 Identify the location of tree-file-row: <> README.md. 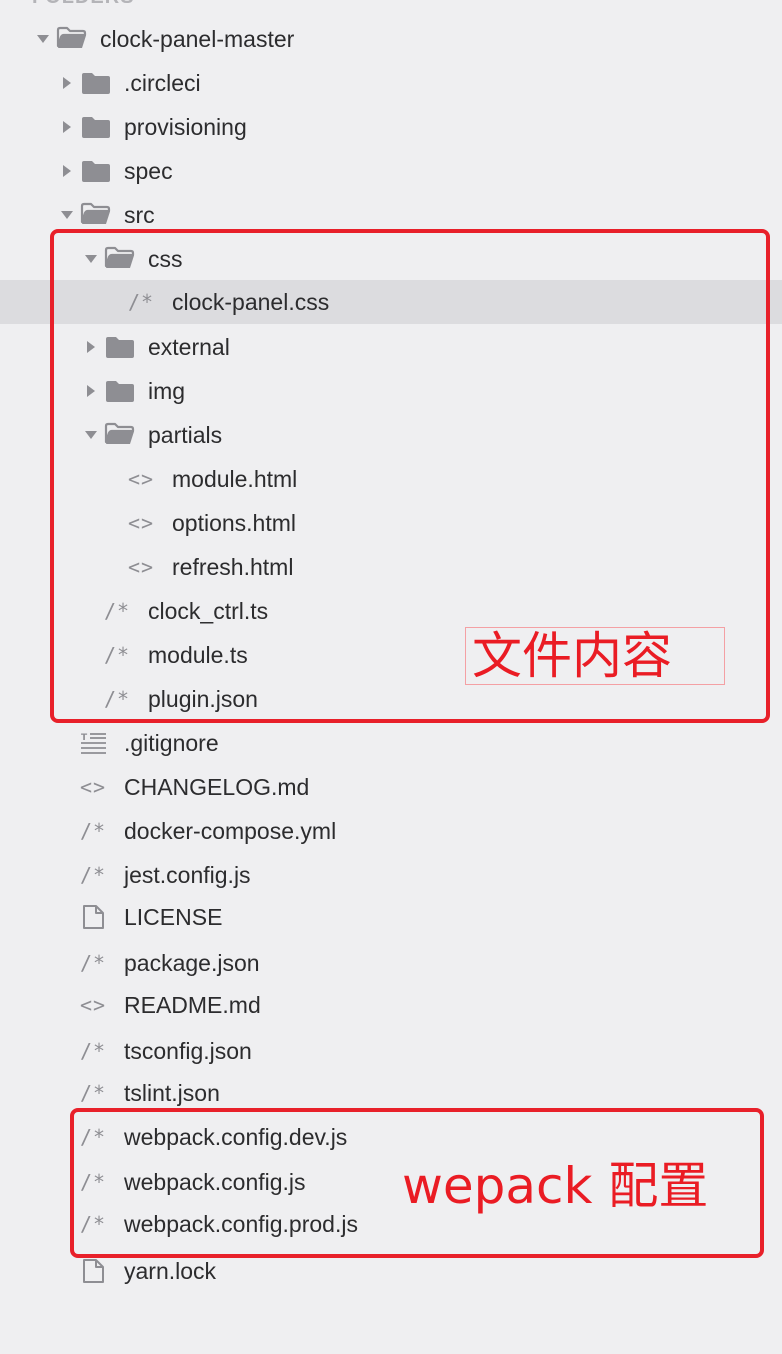
(391, 1005).